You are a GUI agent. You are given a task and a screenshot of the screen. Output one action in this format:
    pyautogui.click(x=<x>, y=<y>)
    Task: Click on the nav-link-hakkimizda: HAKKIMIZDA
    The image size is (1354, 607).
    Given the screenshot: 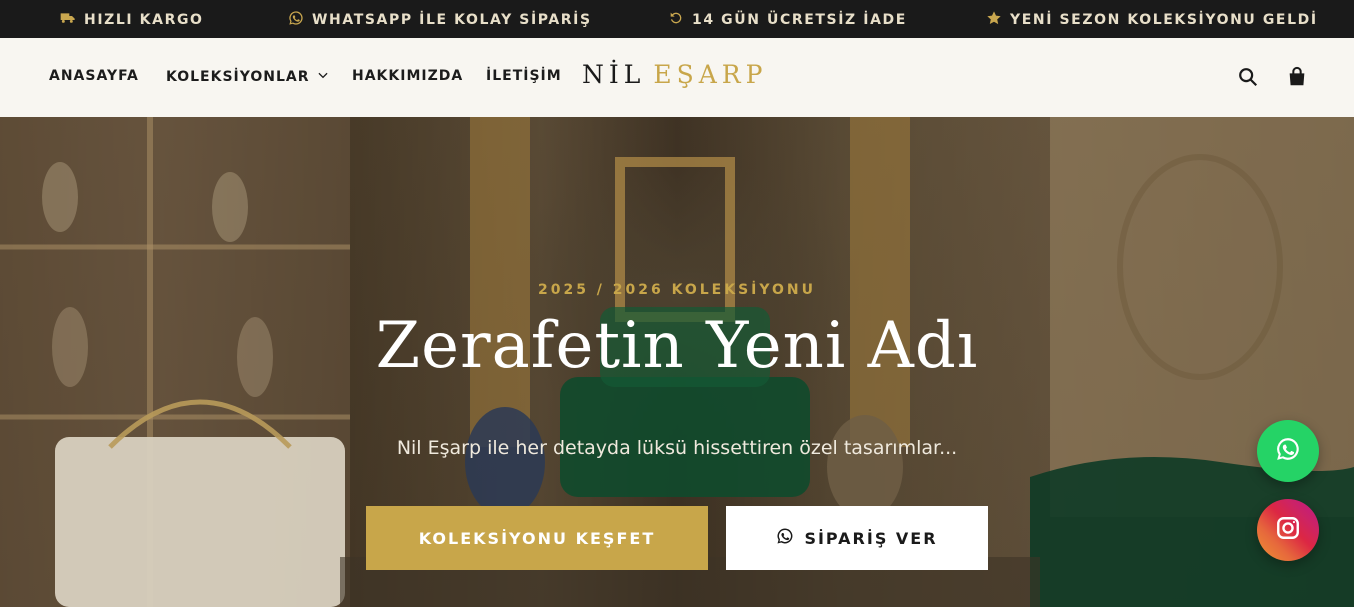 What is the action you would take?
    pyautogui.click(x=407, y=76)
    